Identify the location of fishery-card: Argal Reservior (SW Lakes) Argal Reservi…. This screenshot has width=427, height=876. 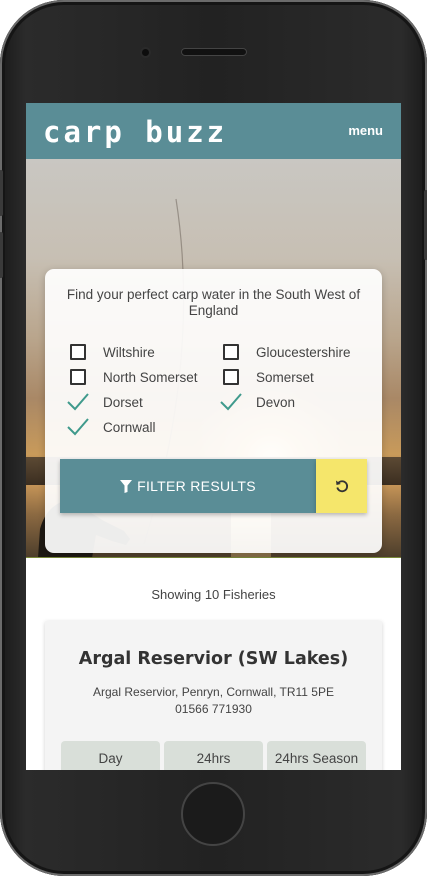
(213, 695).